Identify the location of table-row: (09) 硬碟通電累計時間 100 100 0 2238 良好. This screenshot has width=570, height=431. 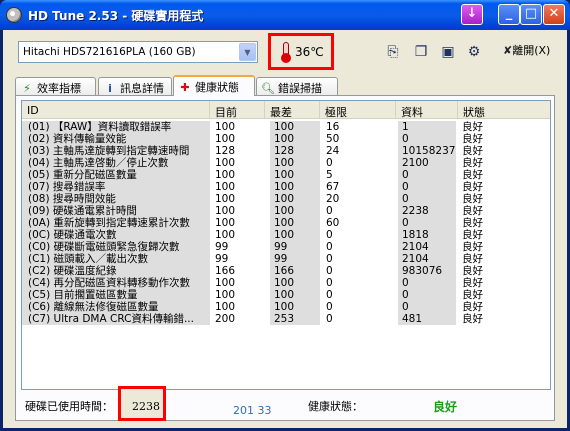
(286, 211).